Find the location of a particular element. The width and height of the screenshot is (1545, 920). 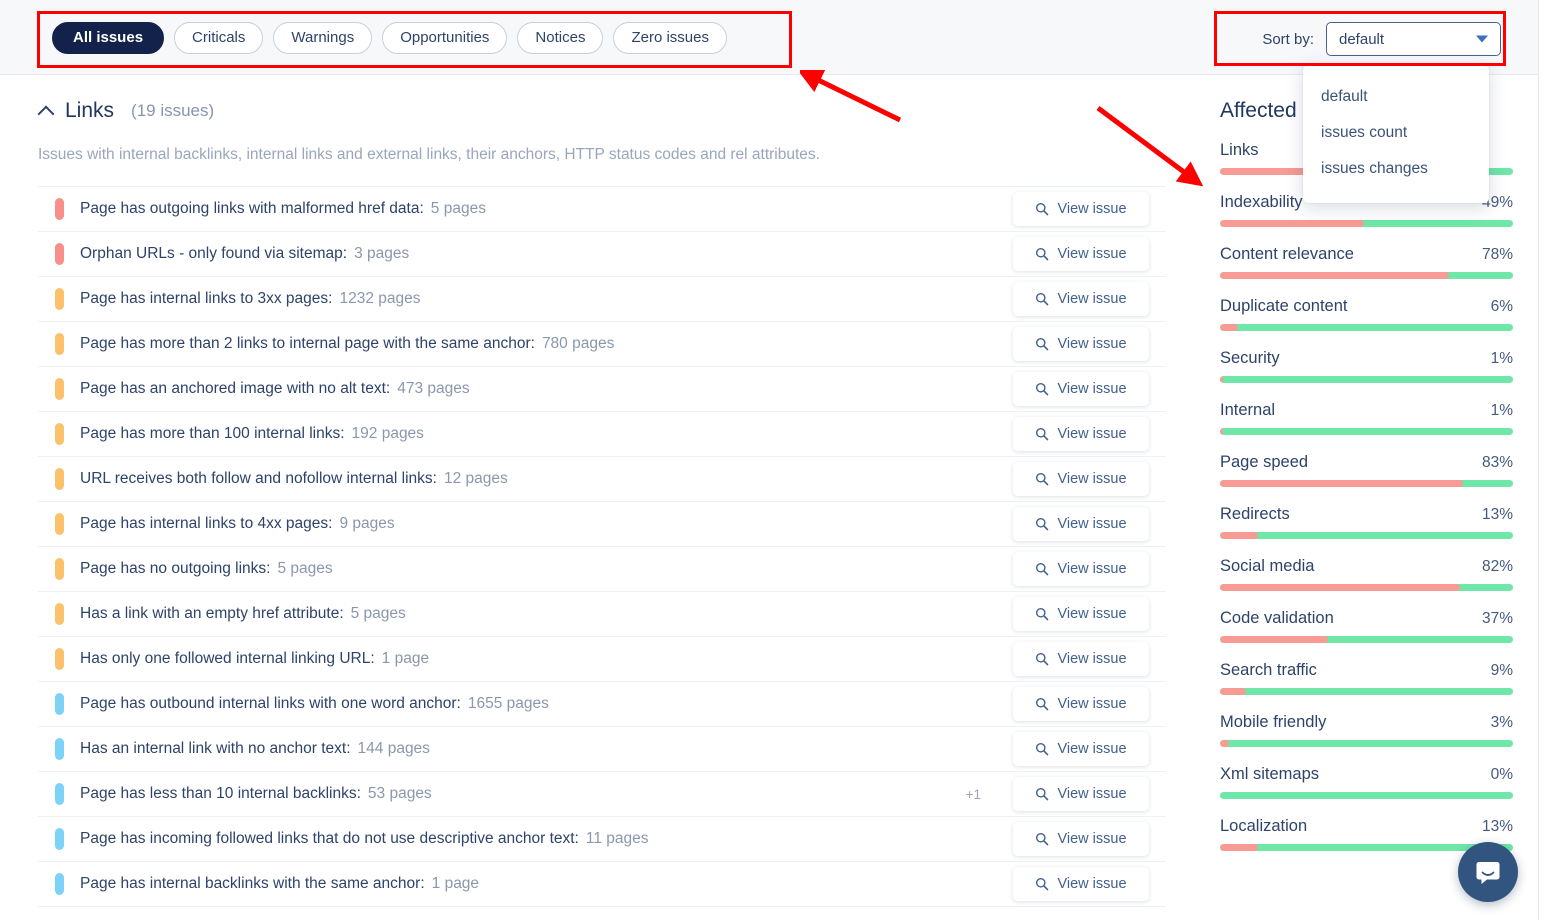

affected-pages-item: Internal 1% is located at coordinates (1366, 409).